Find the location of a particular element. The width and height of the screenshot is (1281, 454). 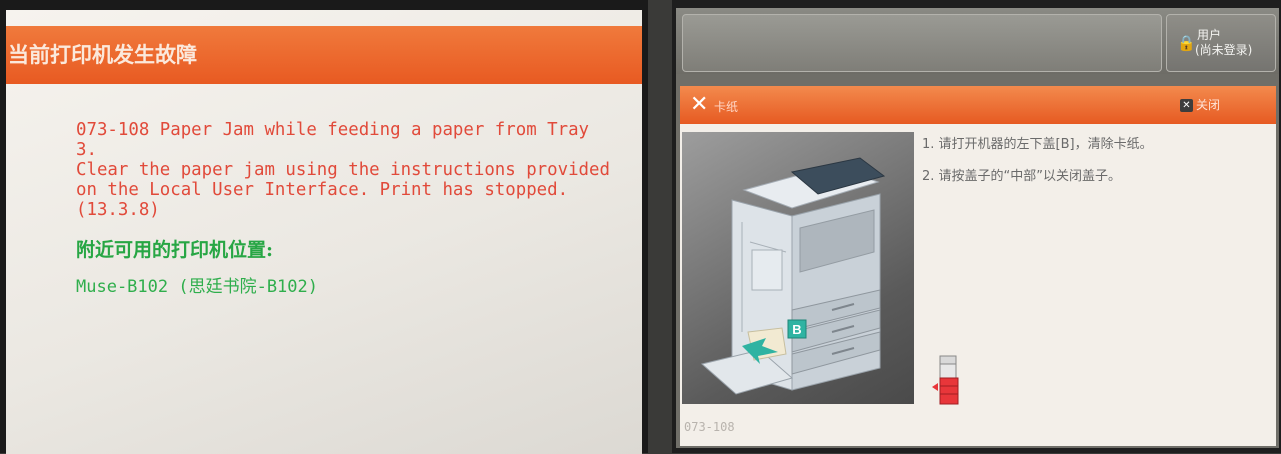

dialog-title-bar: ✕ 卡纸 ✕ 关闭 is located at coordinates (978, 105).